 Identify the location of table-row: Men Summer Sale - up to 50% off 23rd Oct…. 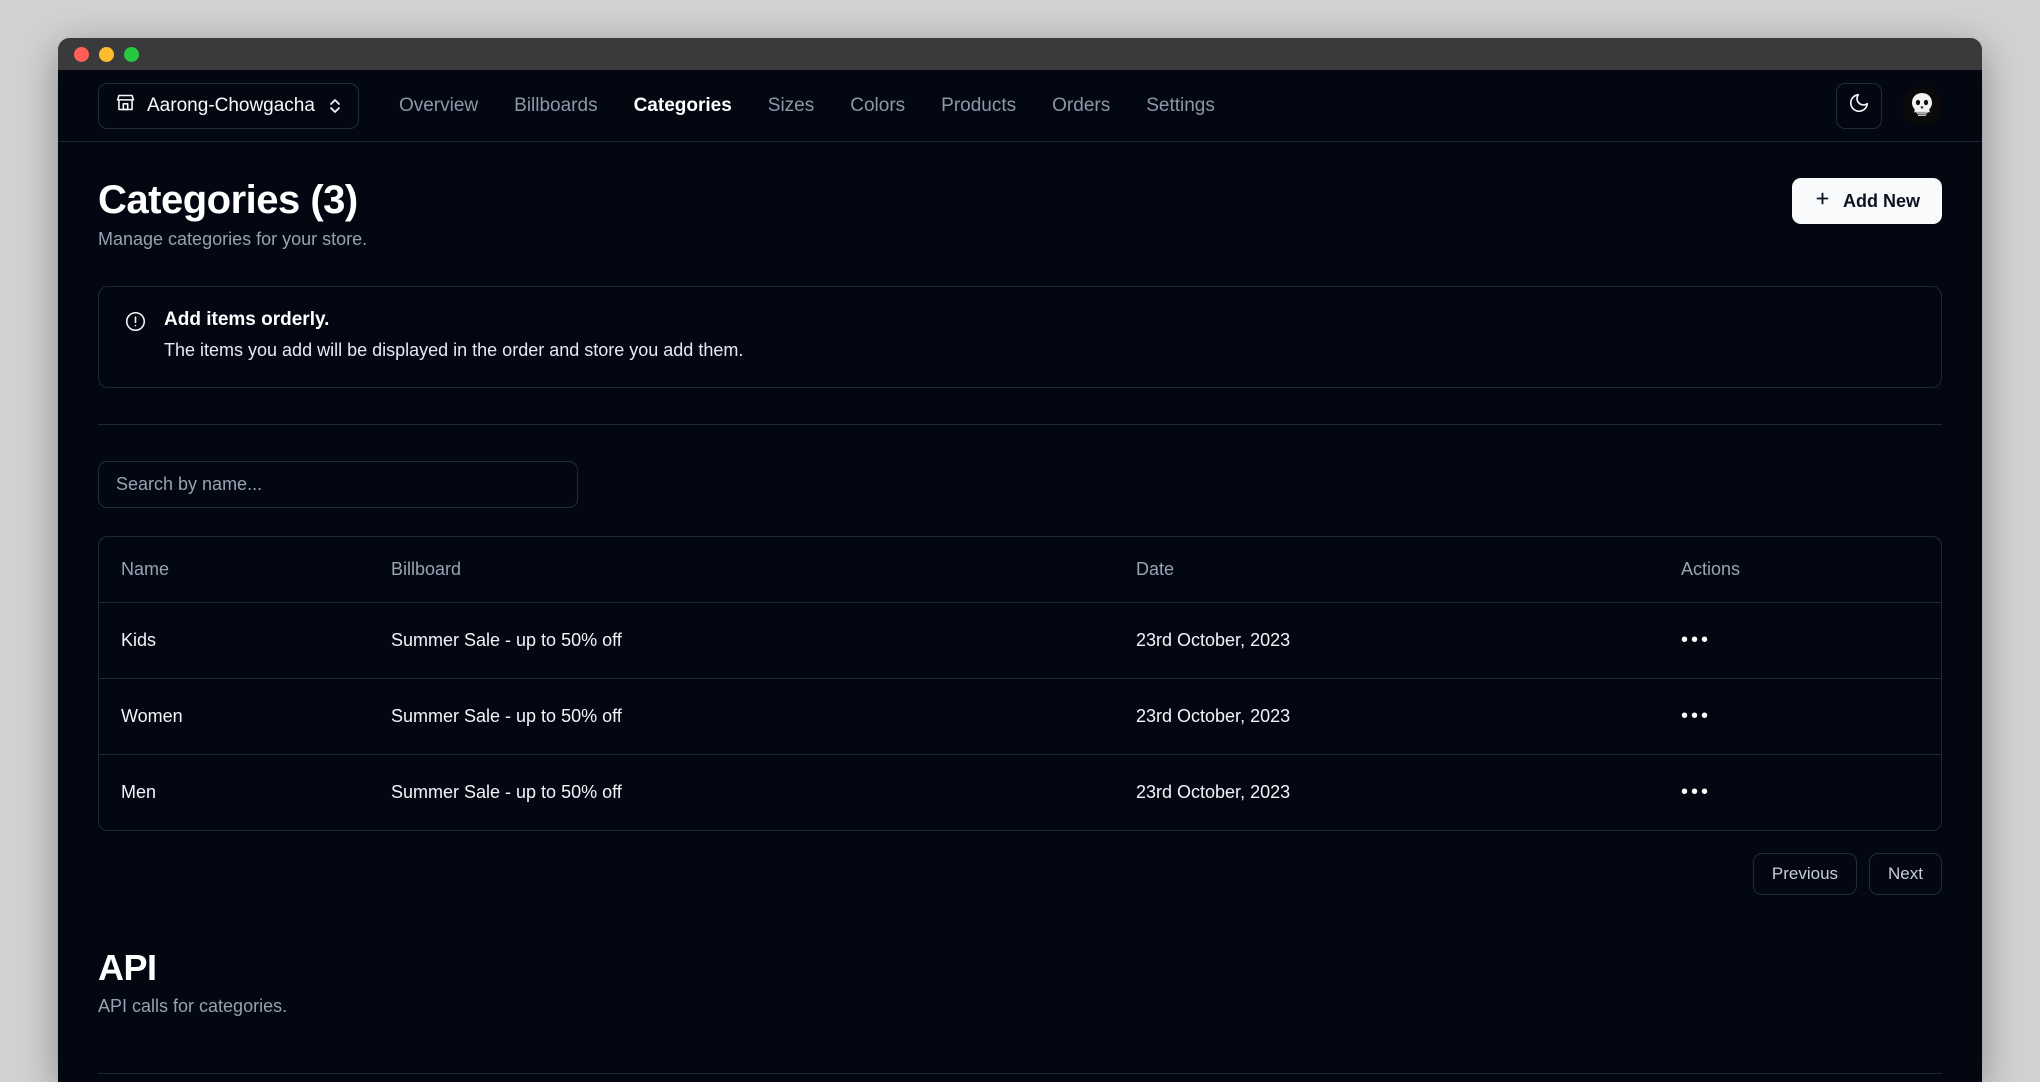
(1020, 793).